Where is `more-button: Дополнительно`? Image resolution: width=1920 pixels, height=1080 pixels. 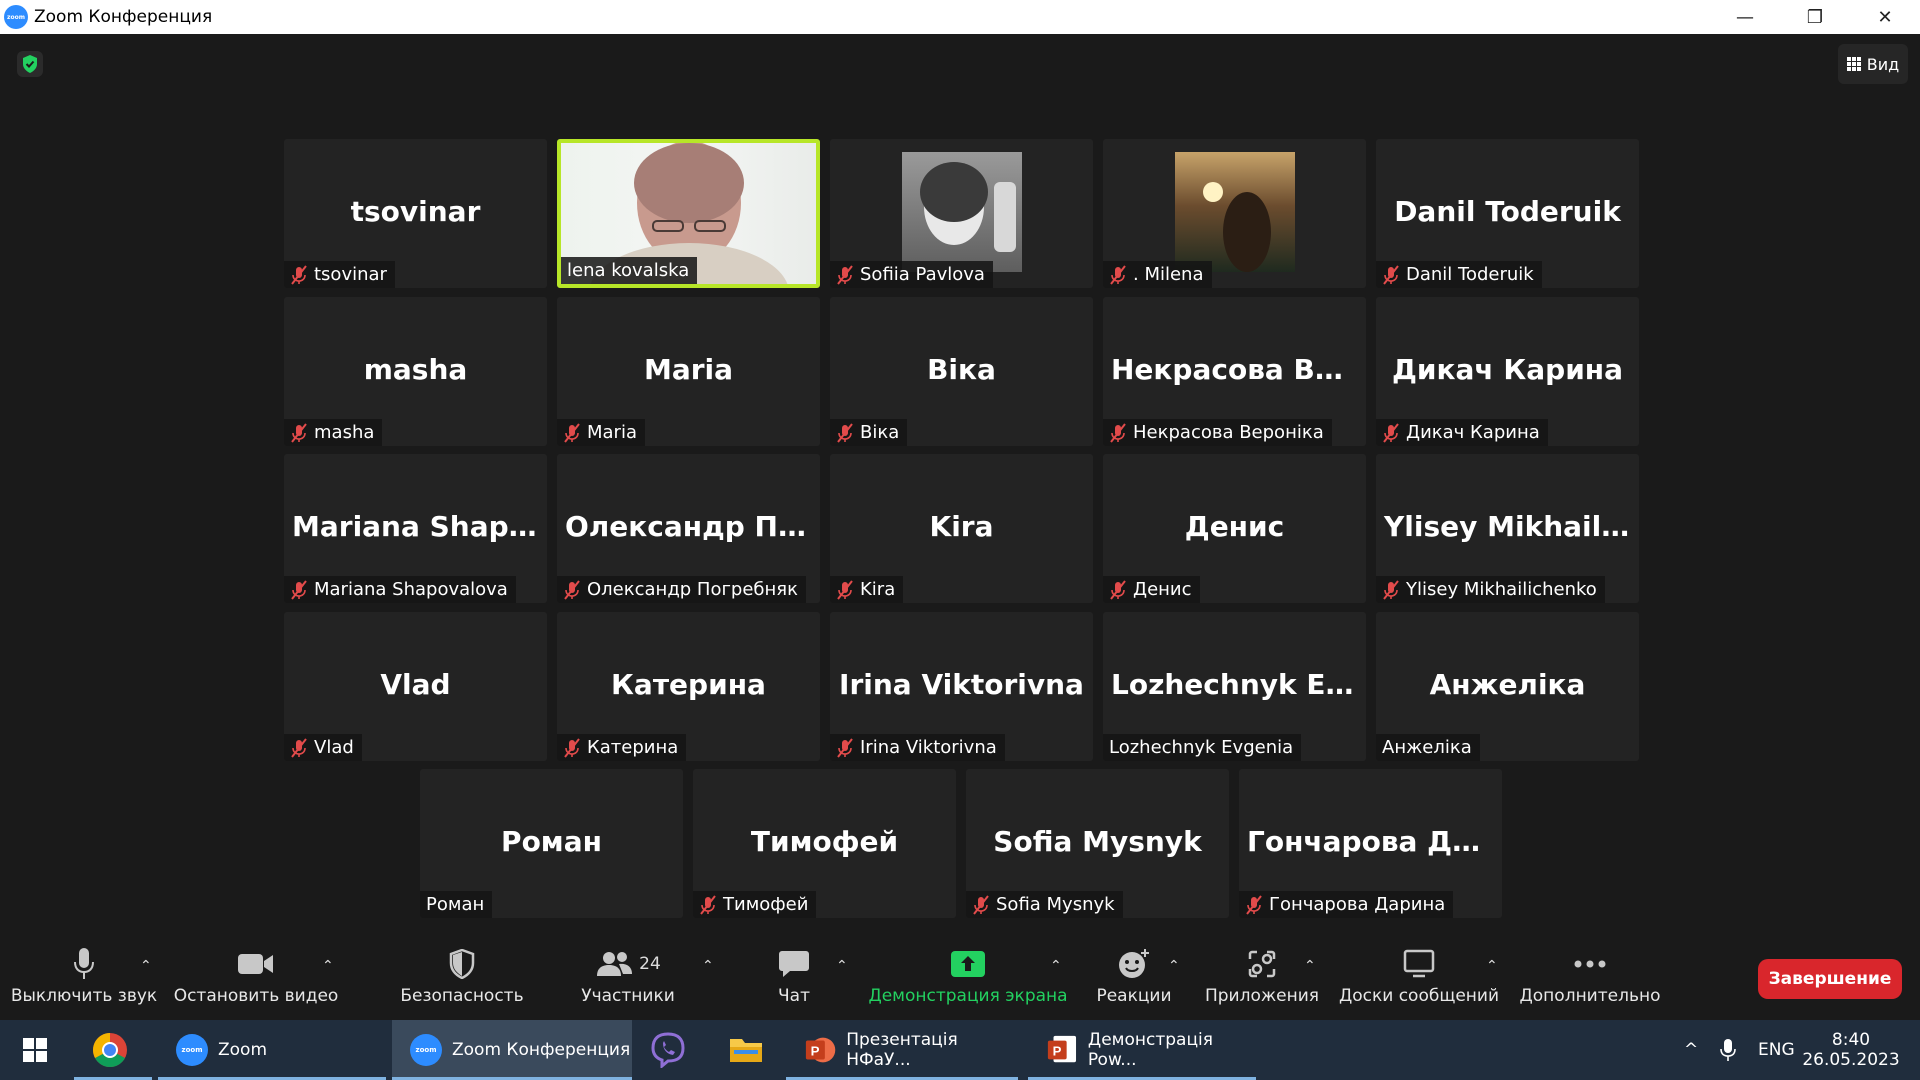 more-button: Дополнительно is located at coordinates (1590, 981).